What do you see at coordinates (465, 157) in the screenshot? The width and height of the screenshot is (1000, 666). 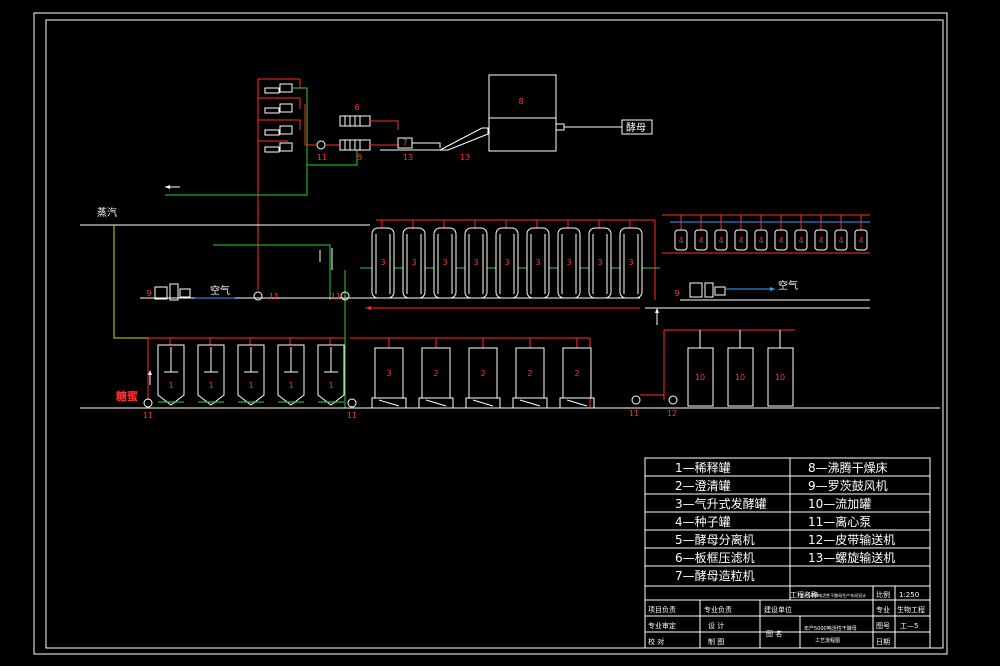 I see `num-belt-top: 13` at bounding box center [465, 157].